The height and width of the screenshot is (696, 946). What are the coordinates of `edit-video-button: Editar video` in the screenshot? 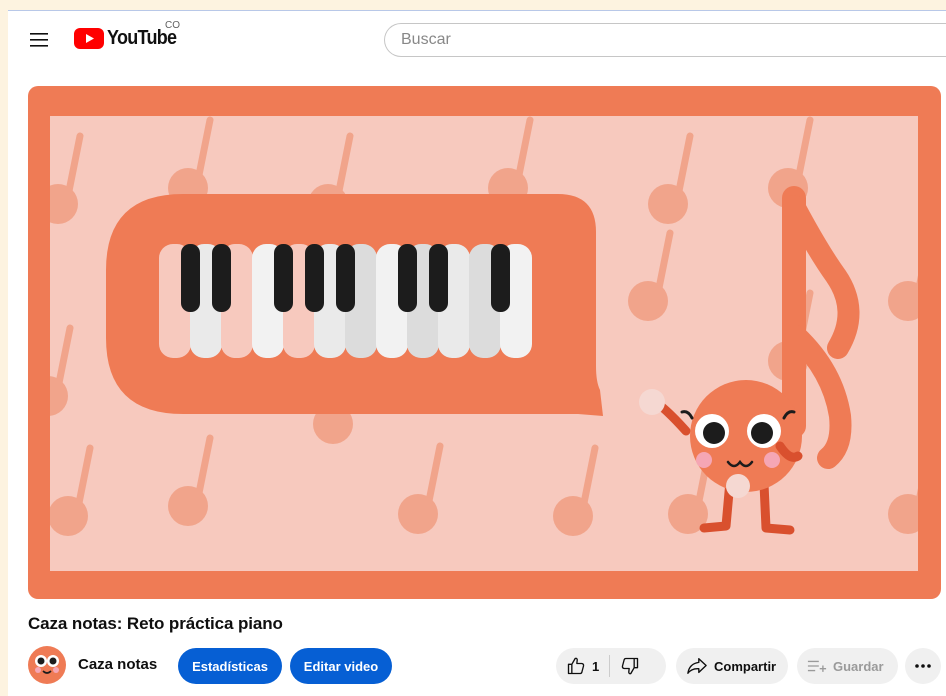 It's located at (341, 666).